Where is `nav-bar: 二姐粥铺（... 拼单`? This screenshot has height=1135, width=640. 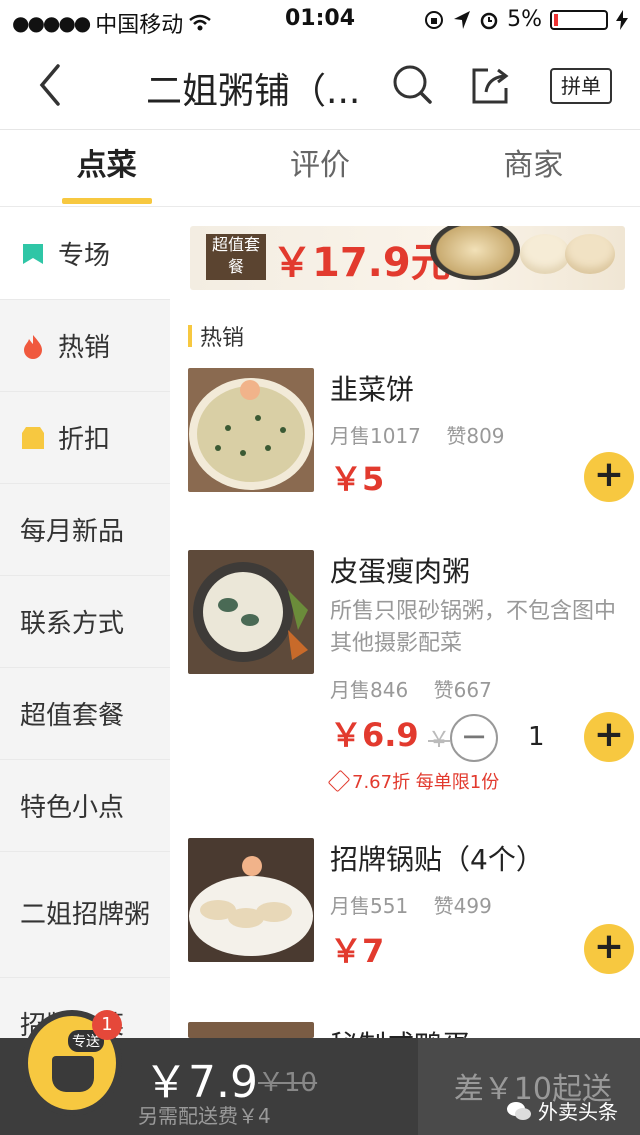
nav-bar: 二姐粥铺（... 拼单 is located at coordinates (320, 85).